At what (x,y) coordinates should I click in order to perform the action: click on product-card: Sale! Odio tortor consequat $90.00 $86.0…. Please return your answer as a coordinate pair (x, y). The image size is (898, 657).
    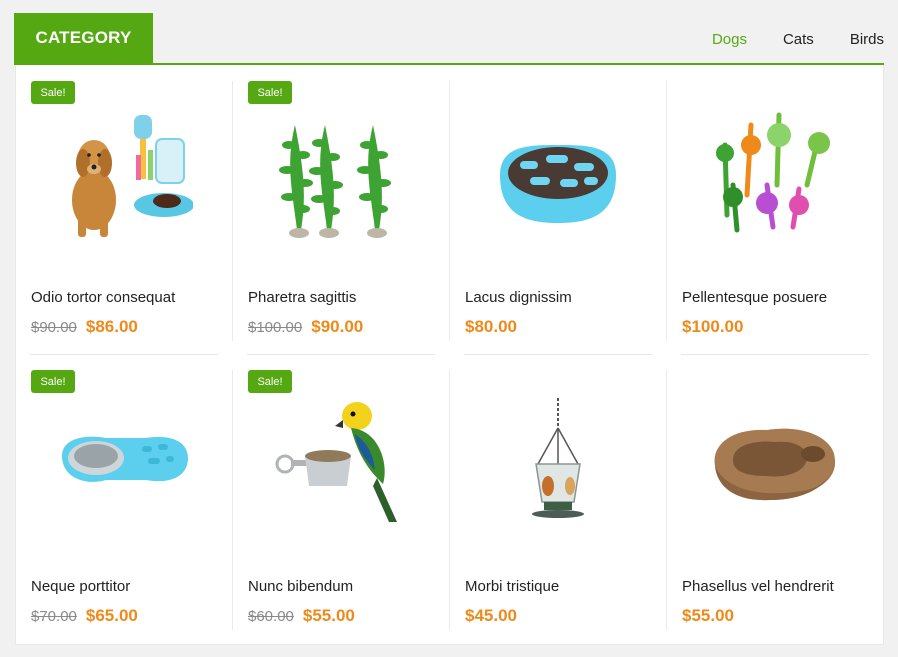
    Looking at the image, I should click on (124, 210).